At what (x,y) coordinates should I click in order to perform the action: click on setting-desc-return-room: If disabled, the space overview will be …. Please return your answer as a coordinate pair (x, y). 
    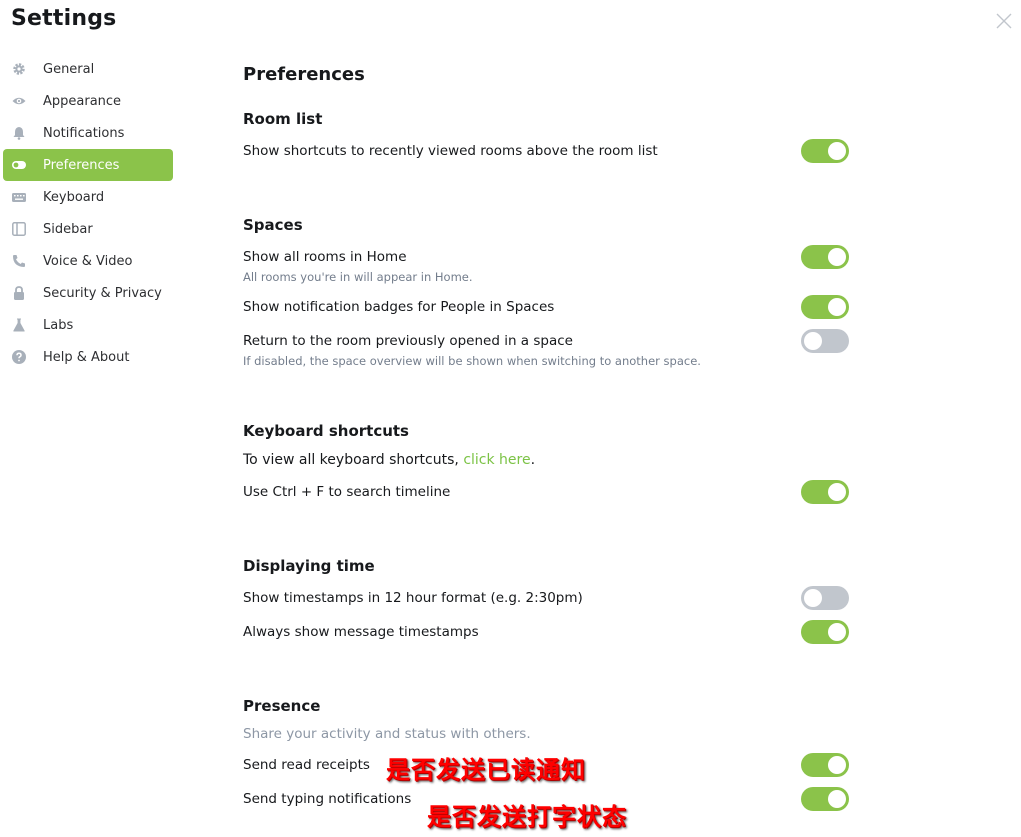
    Looking at the image, I should click on (472, 361).